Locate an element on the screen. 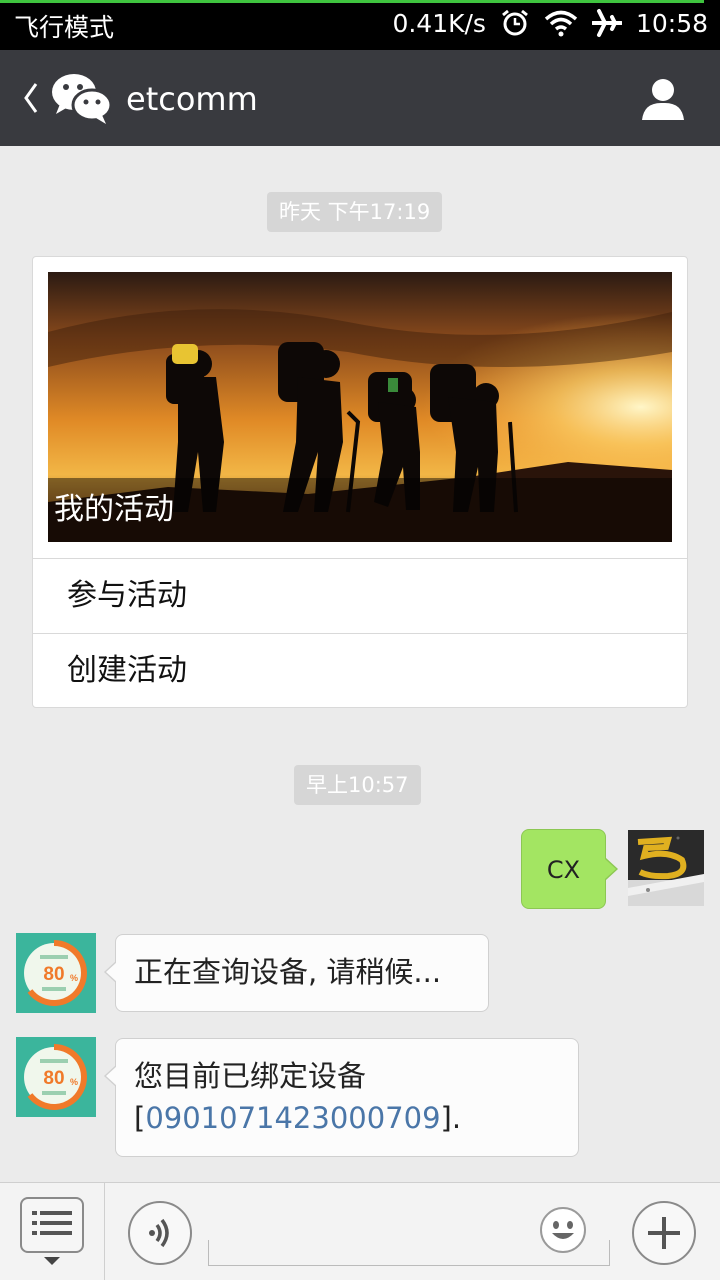 This screenshot has width=720, height=1280. menu-item-create-activity: 创建活动 is located at coordinates (360, 670).